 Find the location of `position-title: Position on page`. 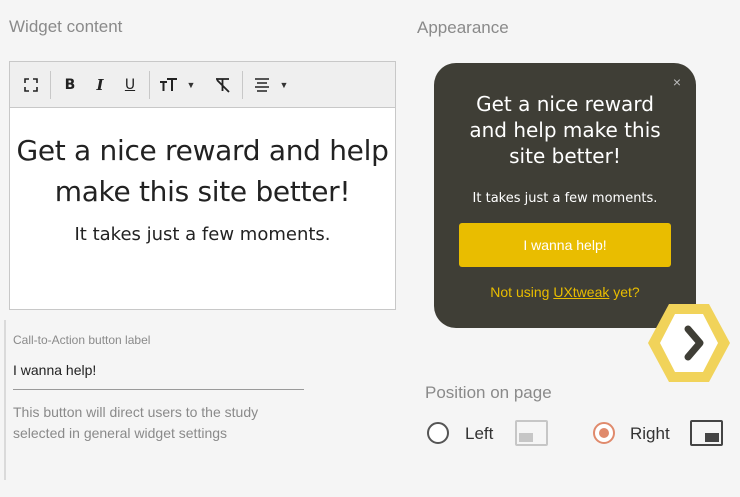

position-title: Position on page is located at coordinates (488, 392).